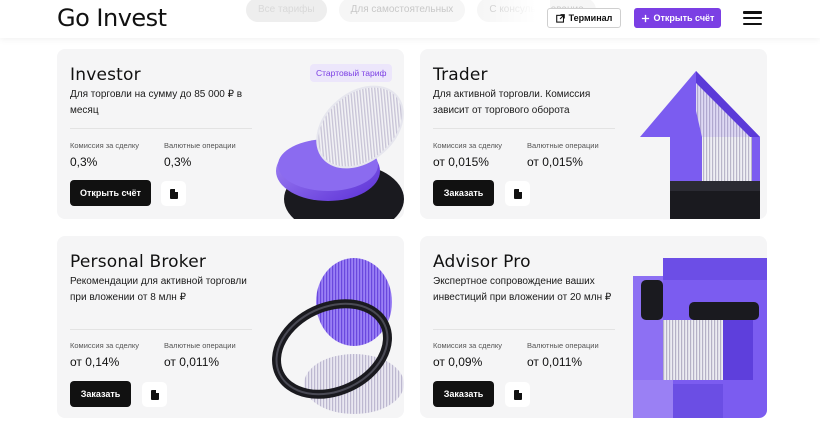 The width and height of the screenshot is (820, 436). What do you see at coordinates (700, 145) in the screenshot?
I see `arrow-up-illustration` at bounding box center [700, 145].